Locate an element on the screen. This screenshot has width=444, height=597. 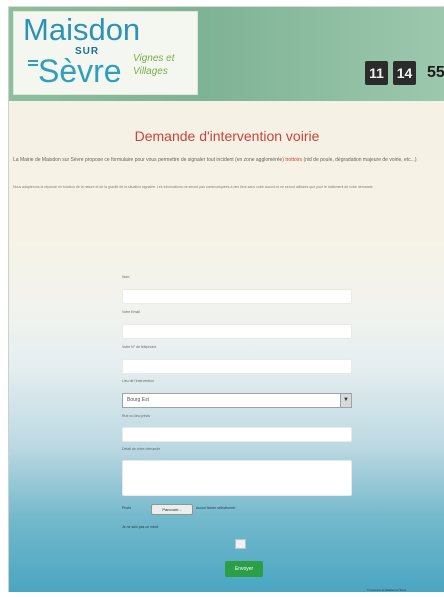
footer-text: © Commune de Maisdon sur Sèvre is located at coordinates (387, 590).